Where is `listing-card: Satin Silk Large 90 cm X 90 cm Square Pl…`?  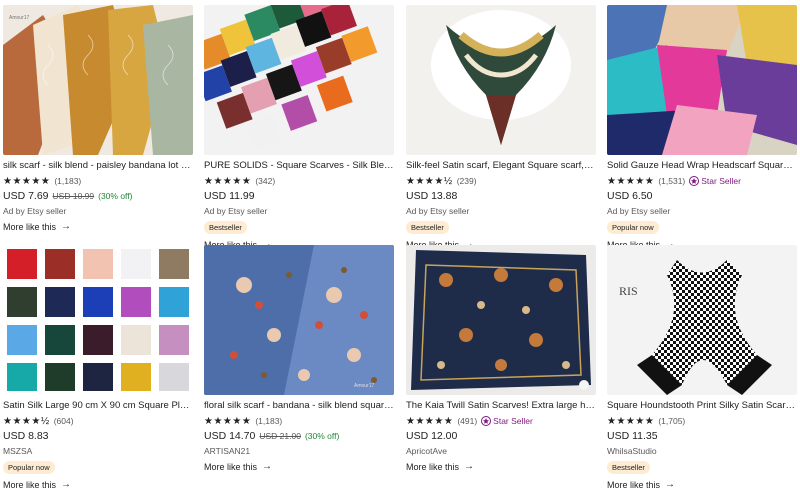 listing-card: Satin Silk Large 90 cm X 90 cm Square Pl… is located at coordinates (98, 367).